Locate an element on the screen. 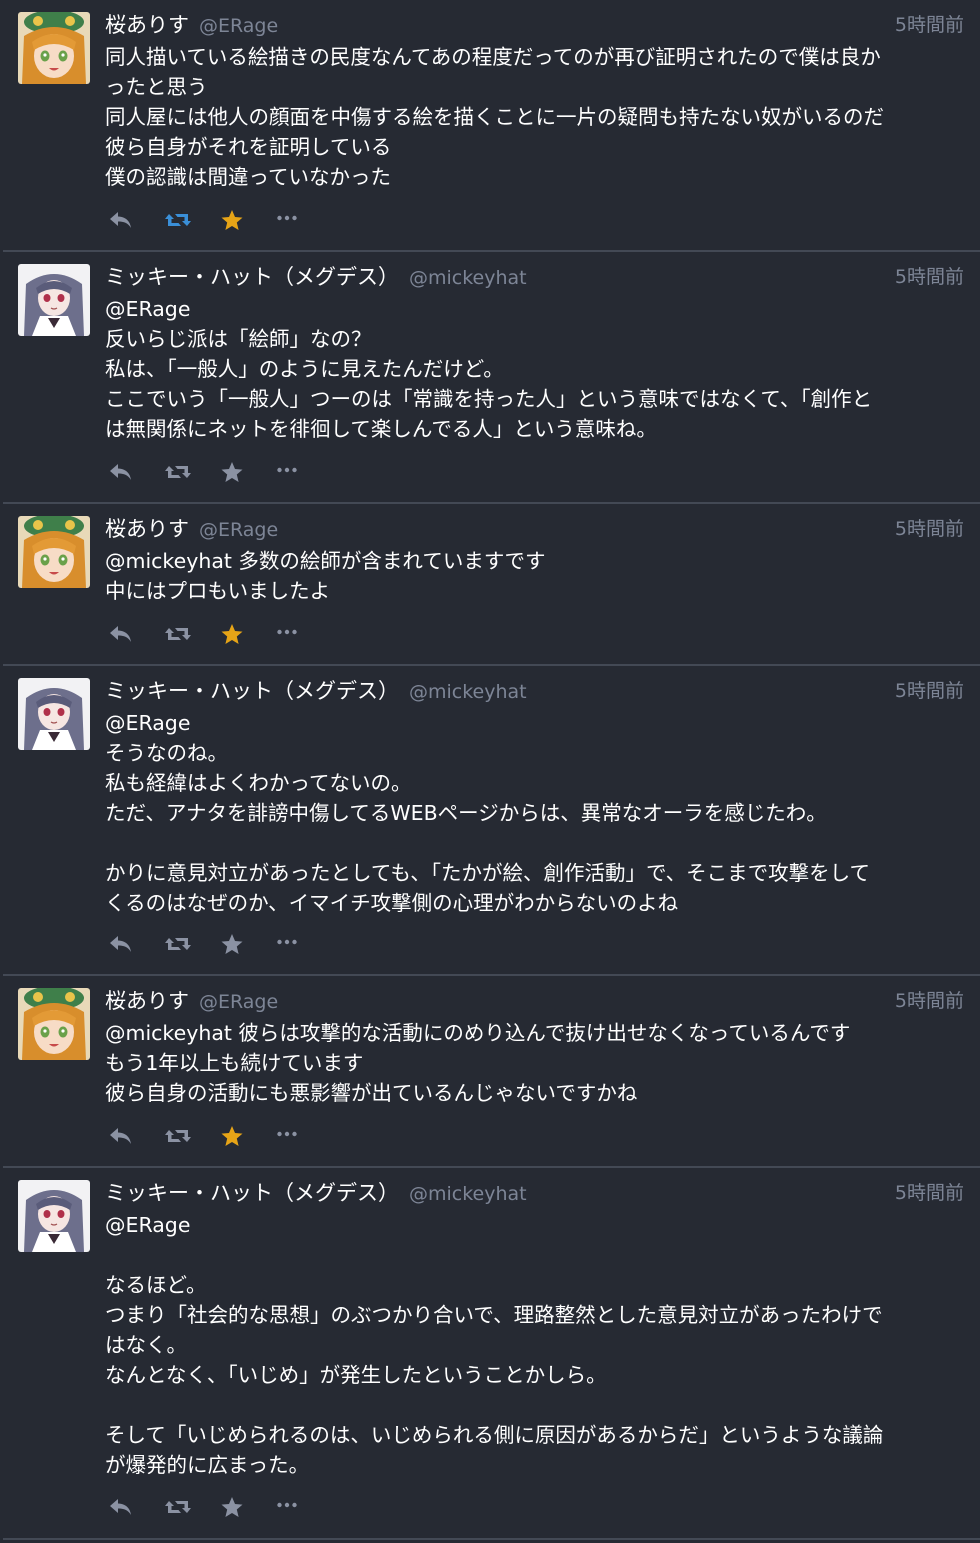 The width and height of the screenshot is (980, 1543). tweet-text: @mickeyhat 多数の絵師が含まれていますです 中にはプロもいましたよ is located at coordinates (531, 576).